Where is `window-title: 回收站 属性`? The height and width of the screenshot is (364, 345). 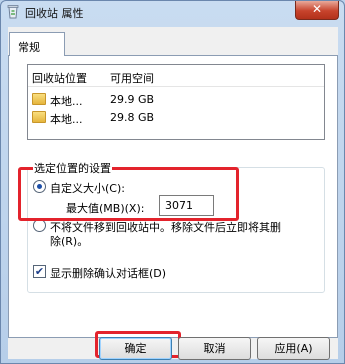
window-title: 回收站 属性 is located at coordinates (54, 13).